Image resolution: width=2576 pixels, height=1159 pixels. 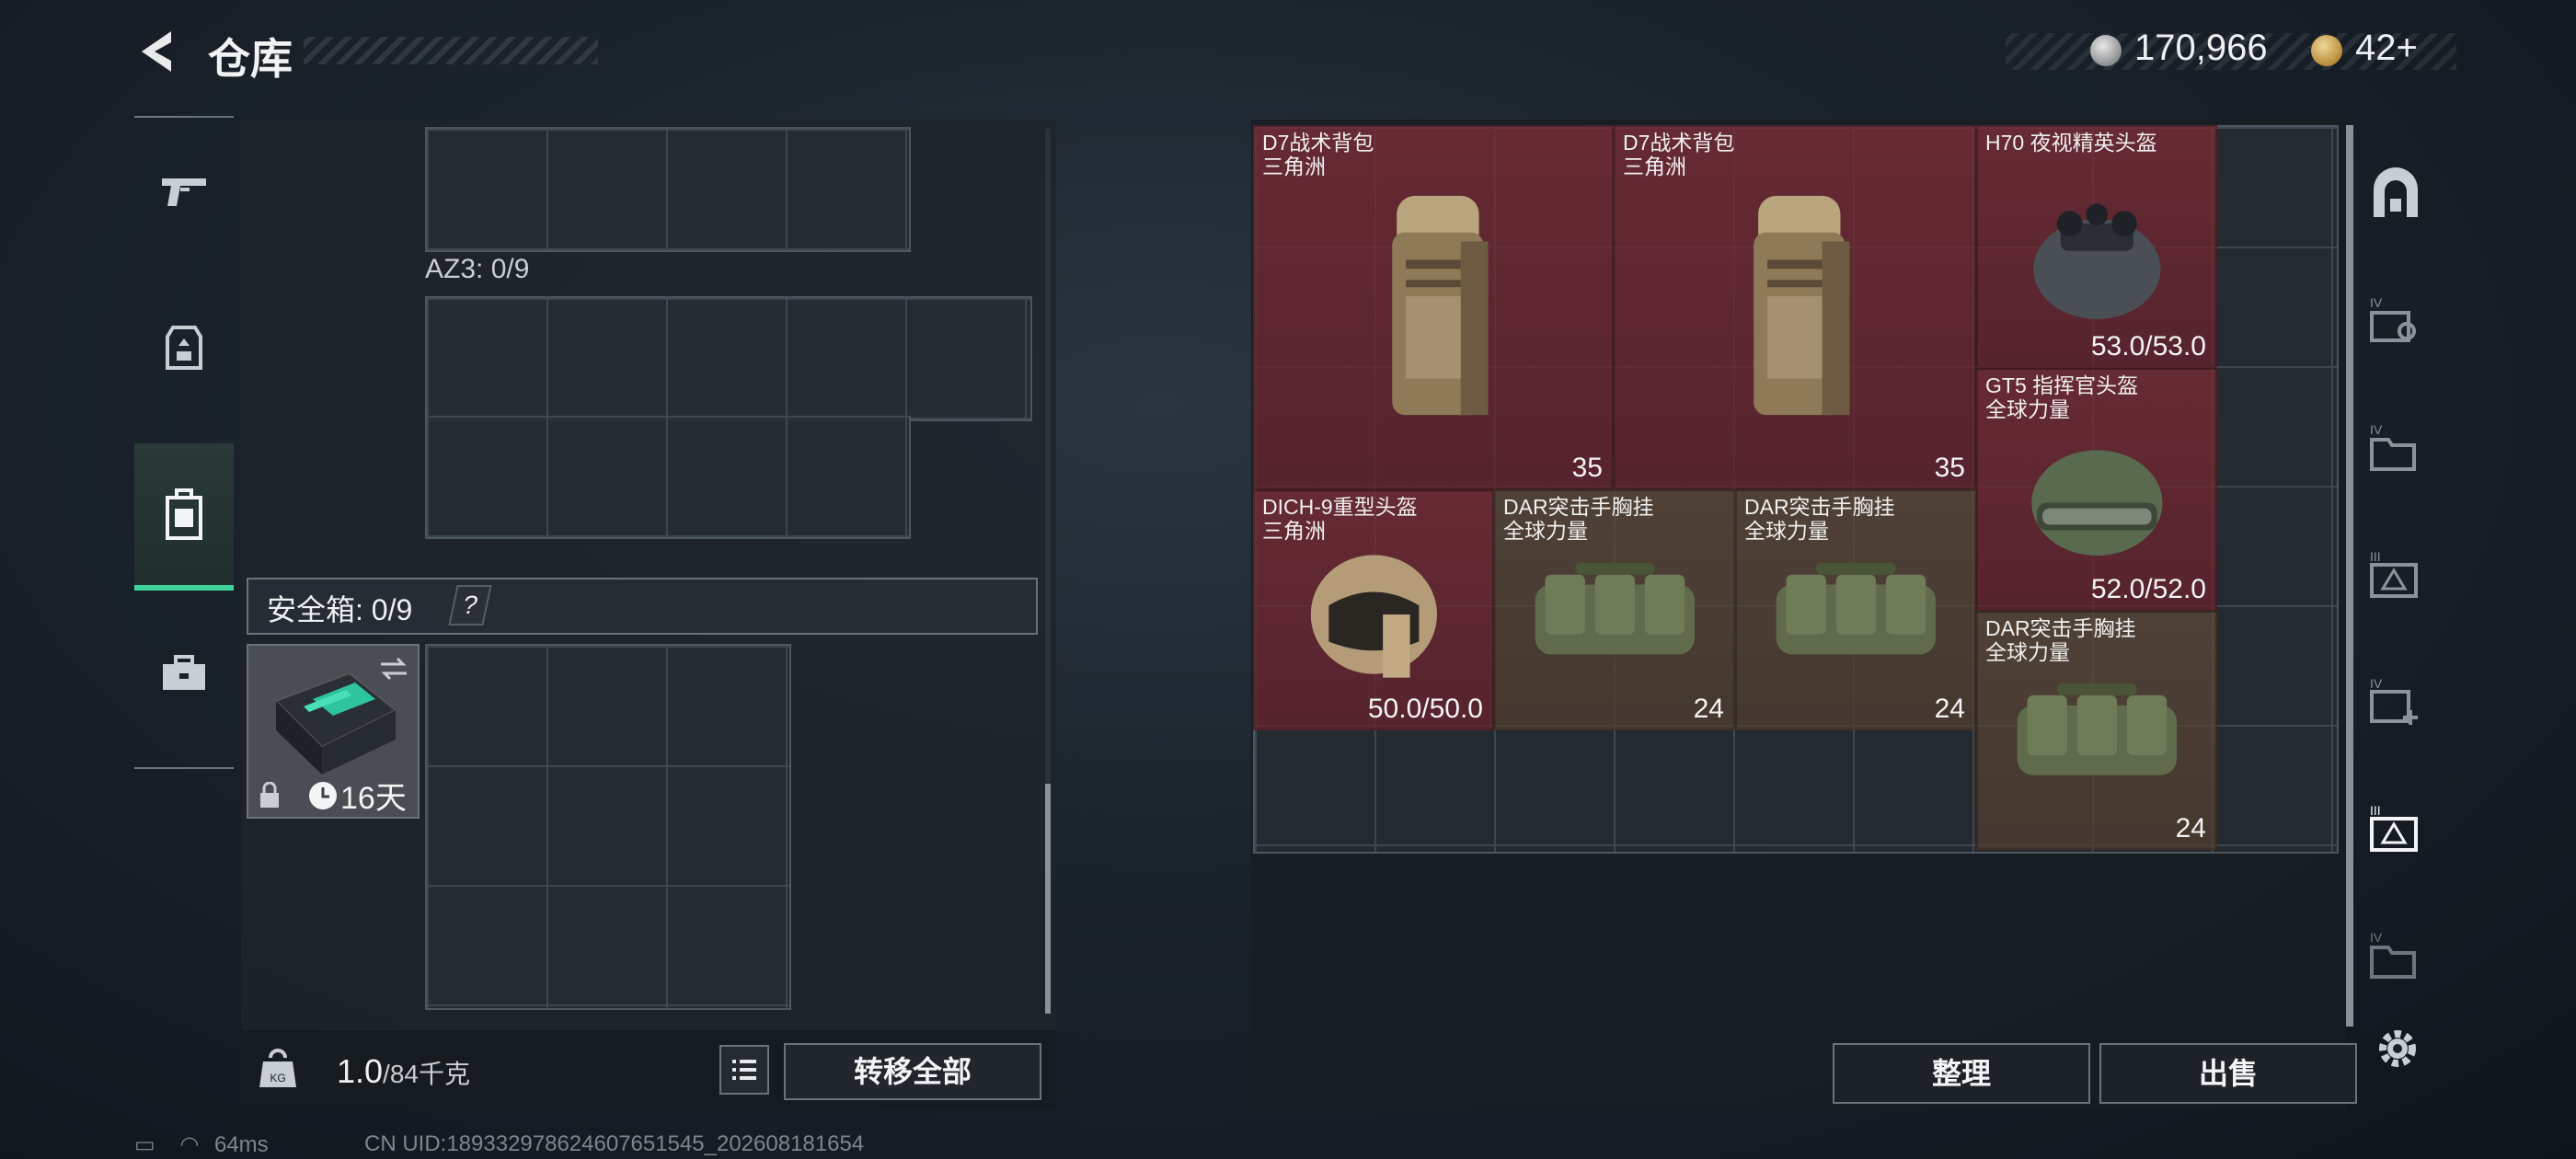 I want to click on item-value: 52.0/52.0, so click(x=2148, y=589).